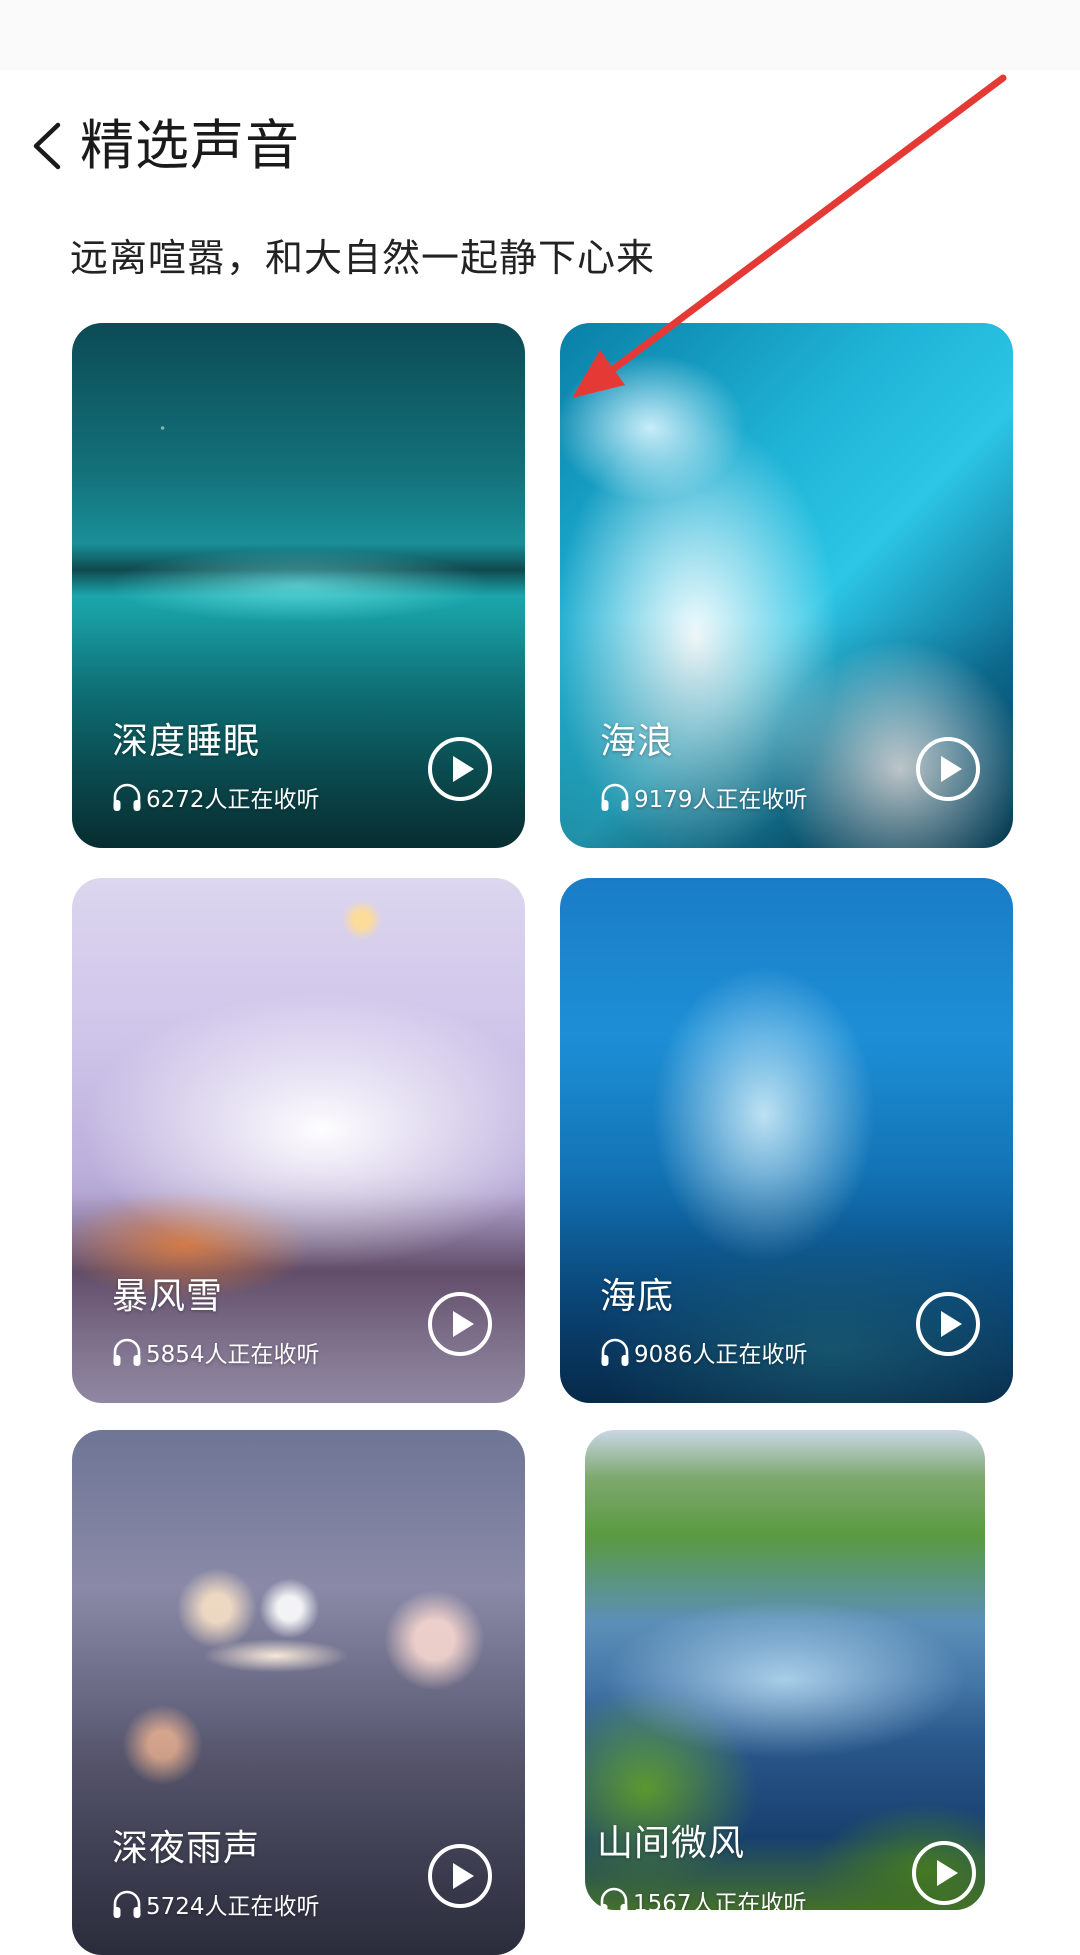  Describe the element at coordinates (785, 1670) in the screenshot. I see `sound-card-mountain-breeze: 山间微风 1567人正在收听` at that location.